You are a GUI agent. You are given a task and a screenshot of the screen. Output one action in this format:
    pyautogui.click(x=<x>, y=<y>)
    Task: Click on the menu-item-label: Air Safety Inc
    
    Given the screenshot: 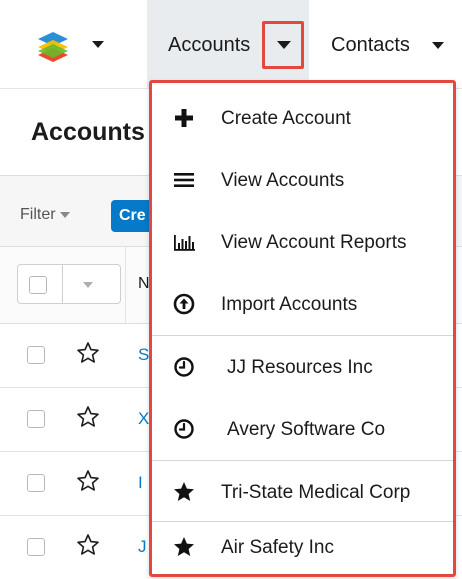 What is the action you would take?
    pyautogui.click(x=277, y=547)
    